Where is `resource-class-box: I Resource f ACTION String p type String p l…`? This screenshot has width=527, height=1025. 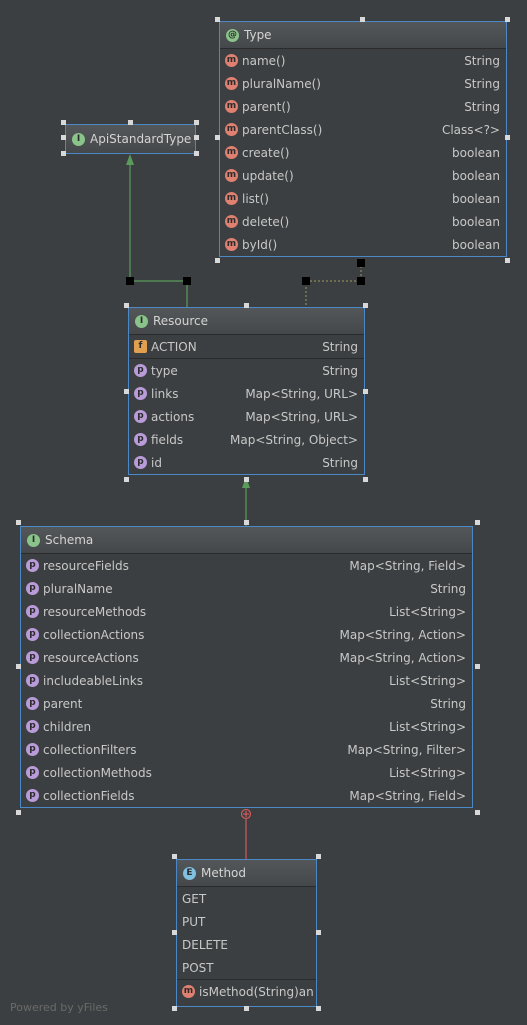 resource-class-box: I Resource f ACTION String p type String p l… is located at coordinates (246, 391).